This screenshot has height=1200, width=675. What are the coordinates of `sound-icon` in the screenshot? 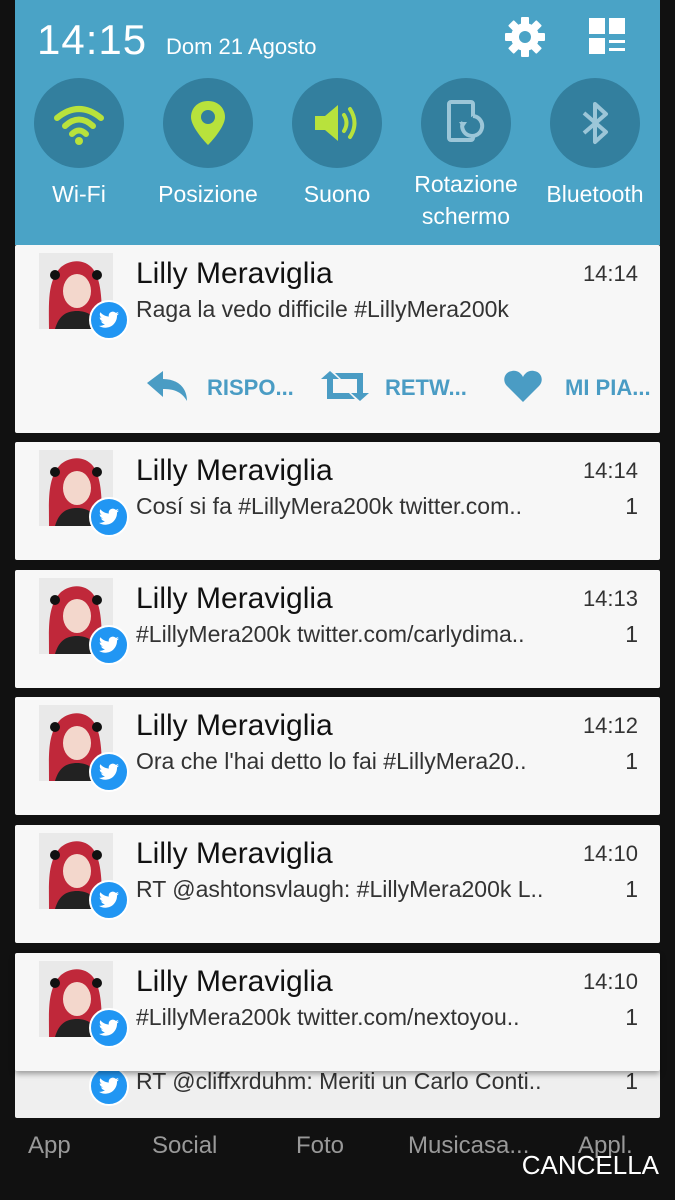 It's located at (337, 123).